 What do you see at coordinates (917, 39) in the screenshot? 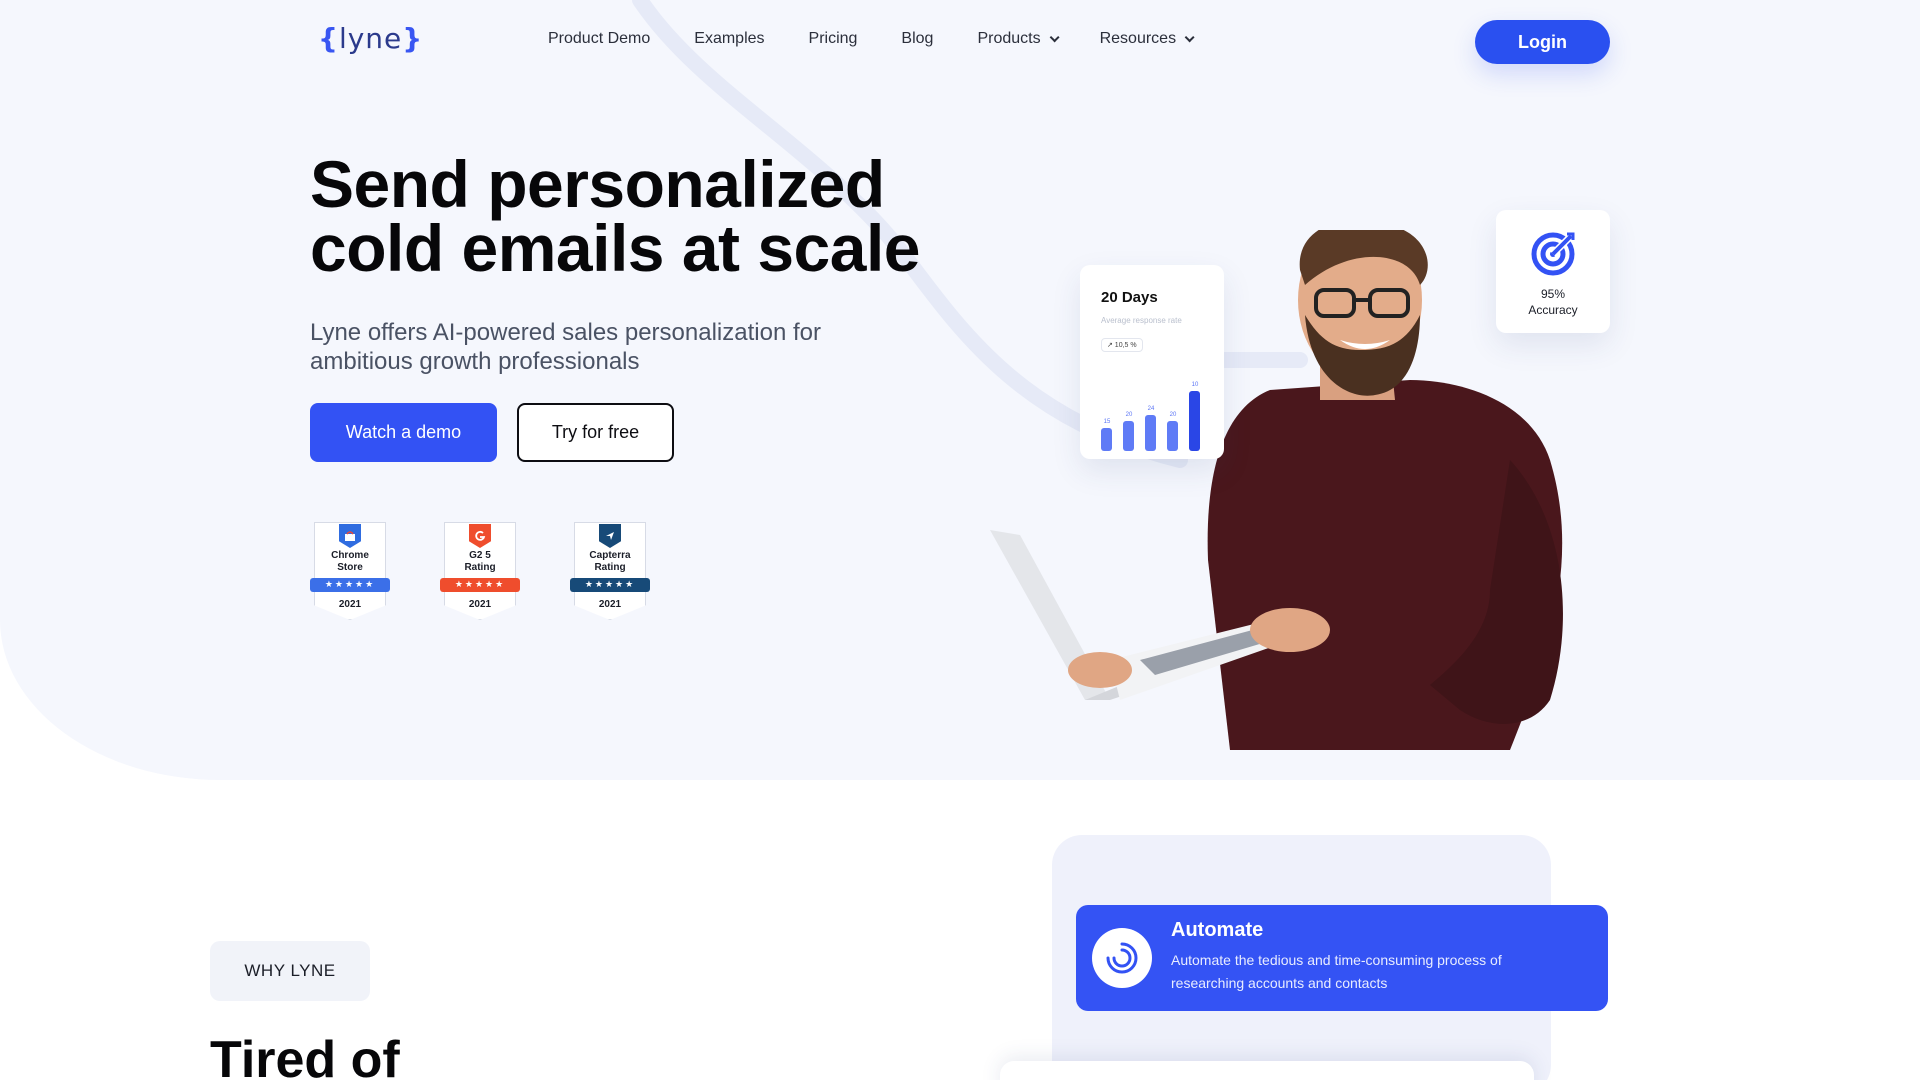
I see `nav-link-blog: Blog` at bounding box center [917, 39].